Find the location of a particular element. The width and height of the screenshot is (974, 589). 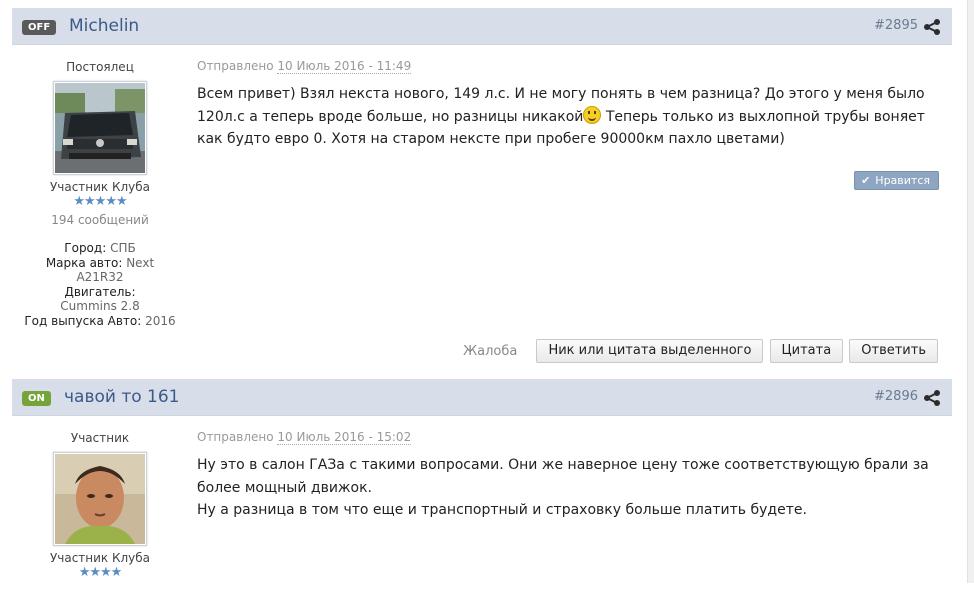

avatar-image-portrait is located at coordinates (100, 499).